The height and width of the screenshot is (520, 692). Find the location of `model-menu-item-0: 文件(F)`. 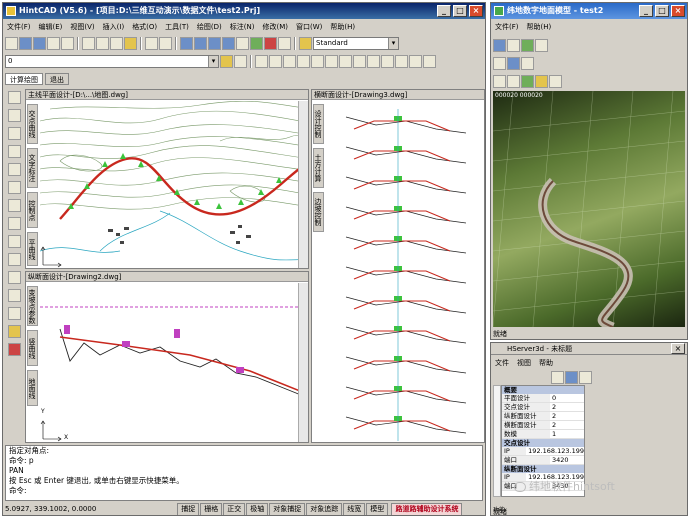

model-menu-item-0: 文件(F) is located at coordinates (507, 27).